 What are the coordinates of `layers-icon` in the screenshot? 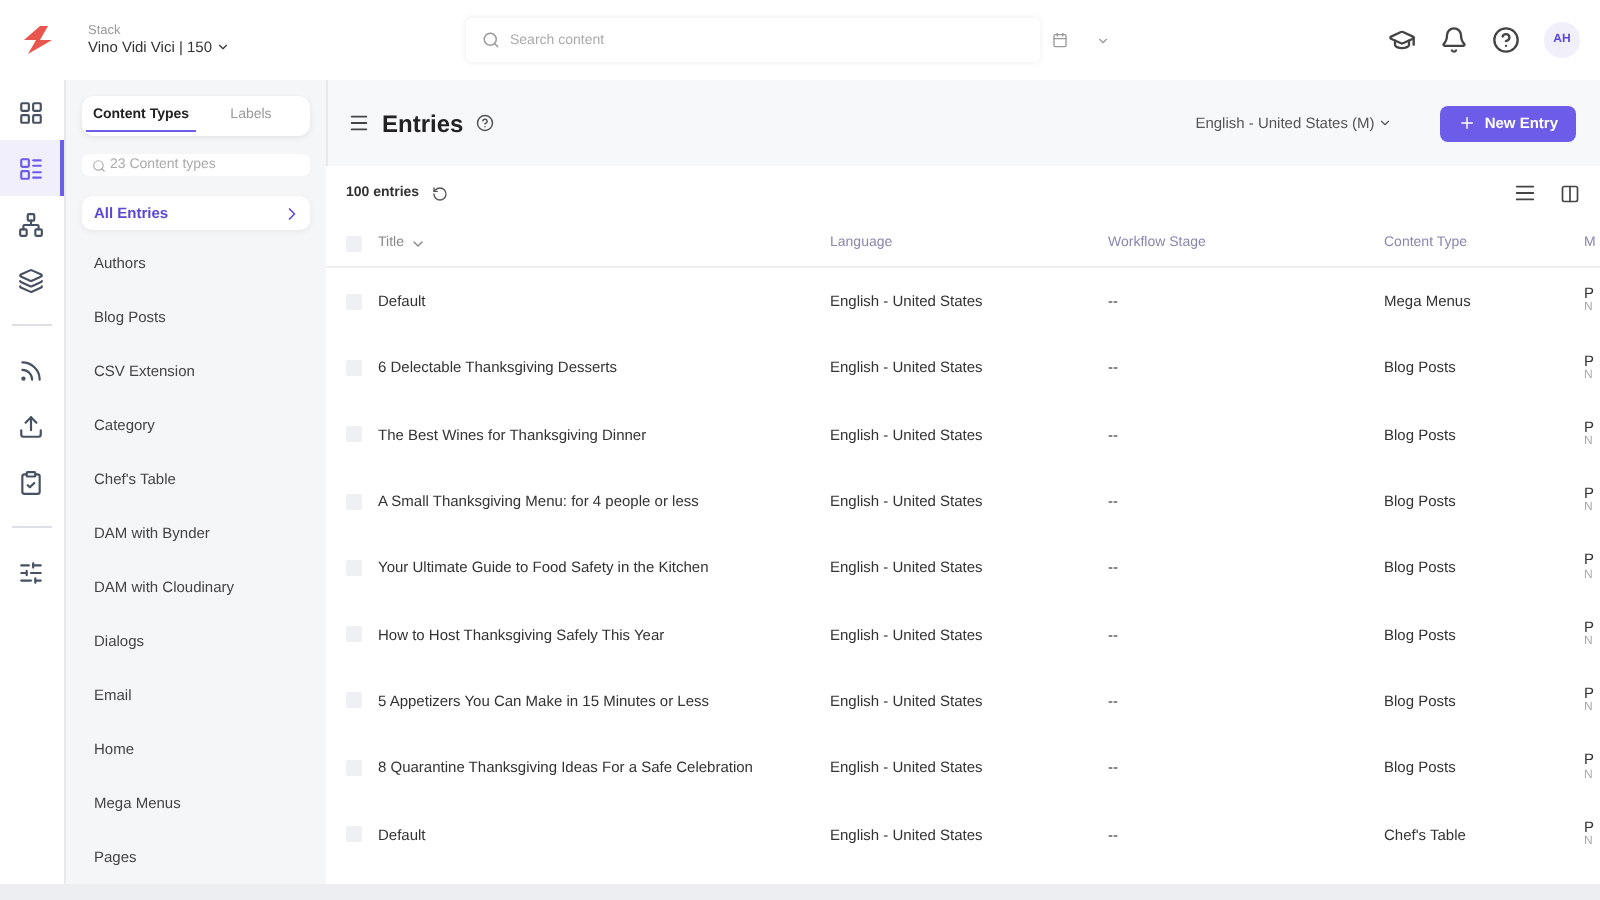 It's located at (30, 280).